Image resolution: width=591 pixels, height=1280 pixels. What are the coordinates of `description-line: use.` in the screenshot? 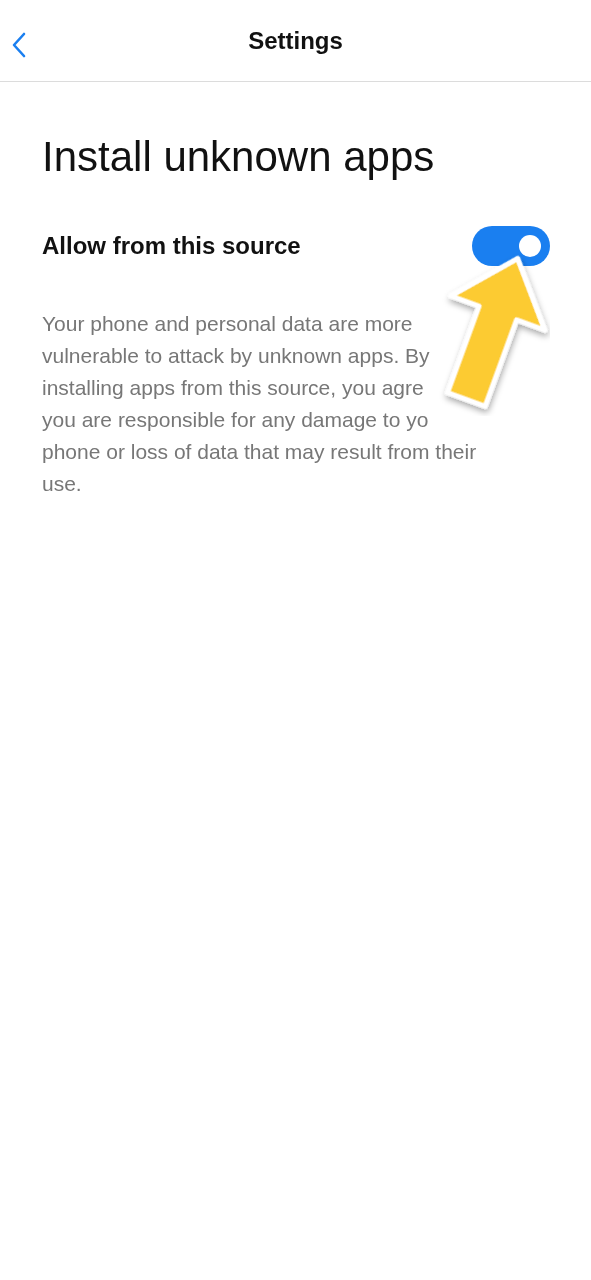 It's located at (62, 484).